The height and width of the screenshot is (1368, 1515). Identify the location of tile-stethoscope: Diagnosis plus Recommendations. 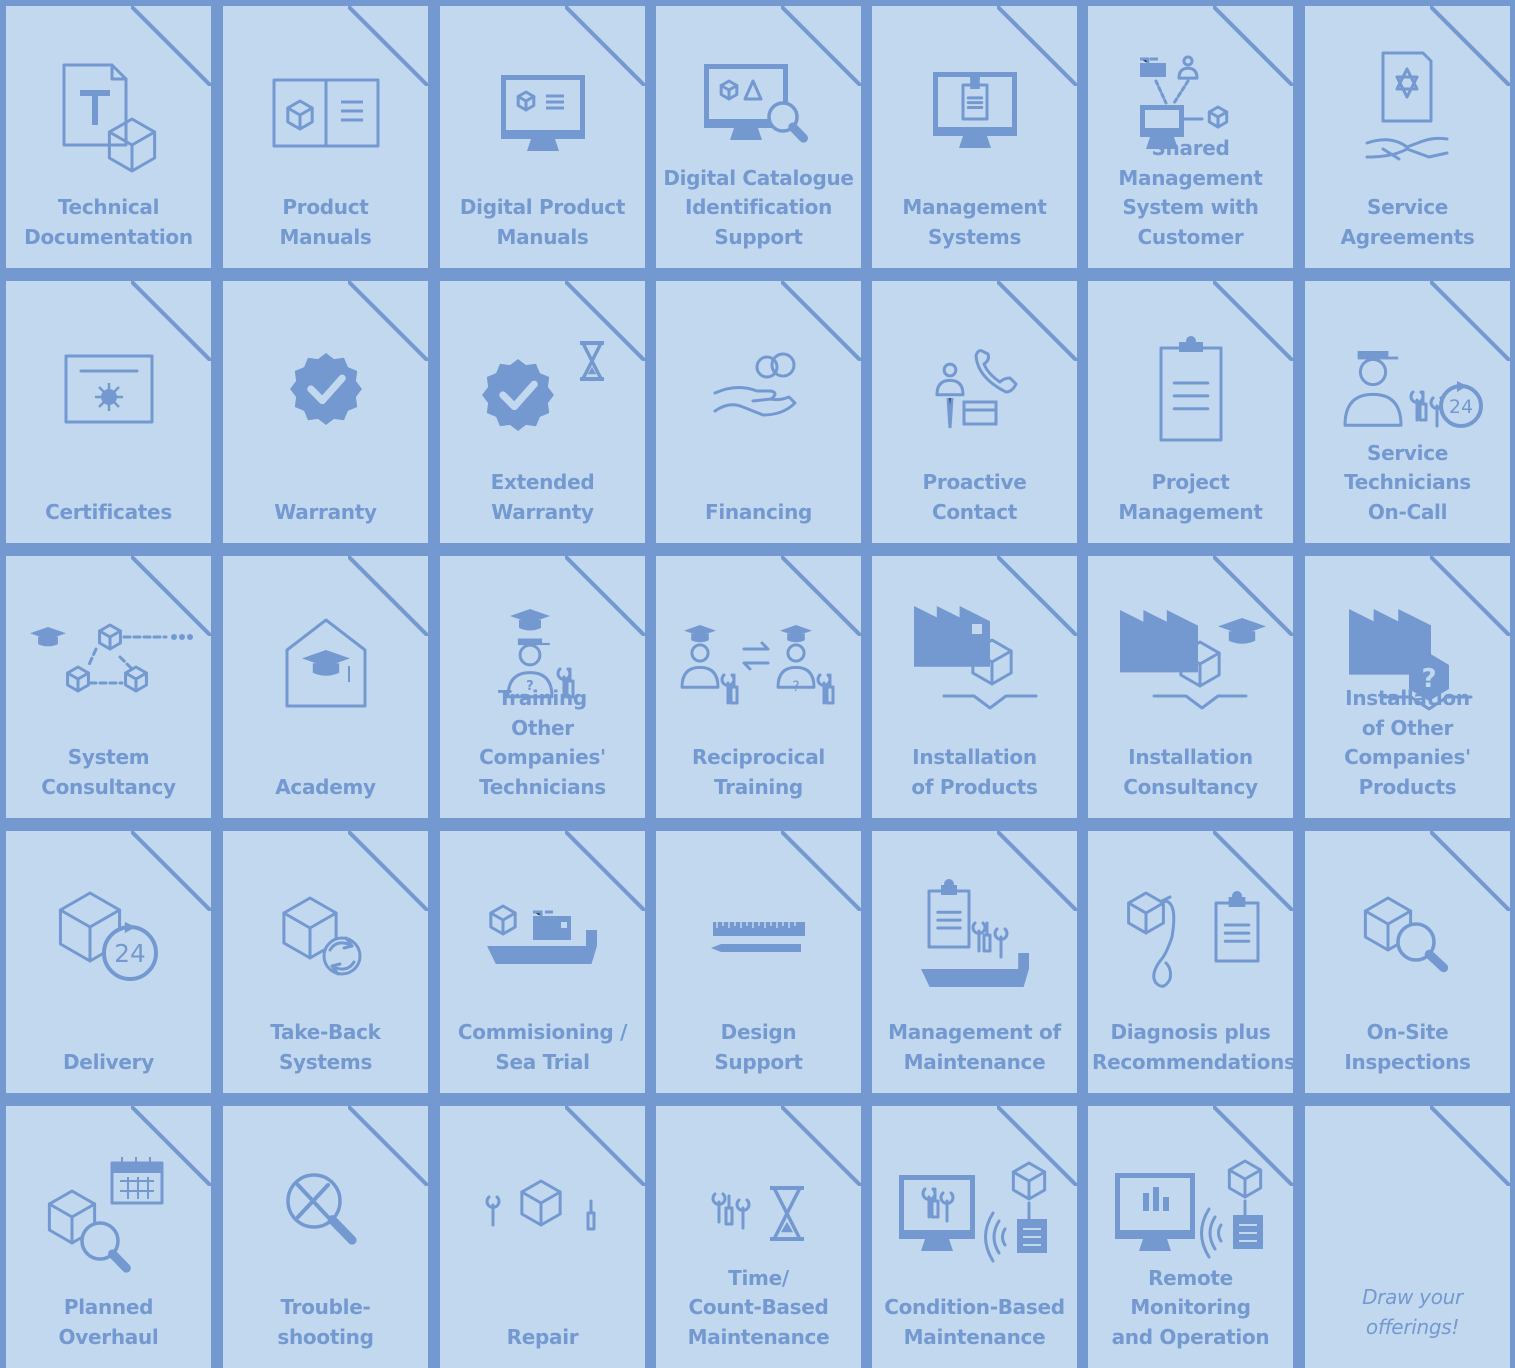
(1190, 962).